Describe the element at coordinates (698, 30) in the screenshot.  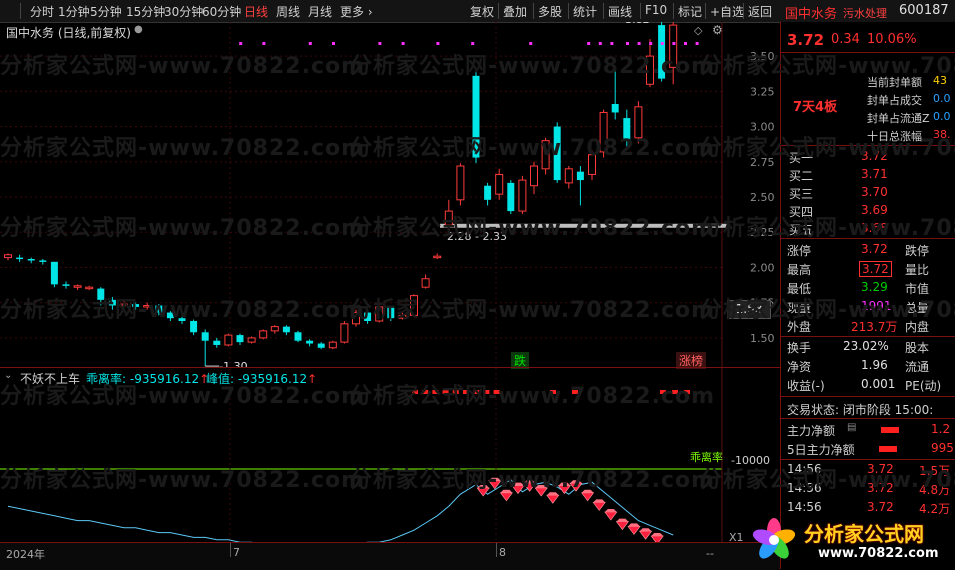
I see `diamond-icon: ◇` at that location.